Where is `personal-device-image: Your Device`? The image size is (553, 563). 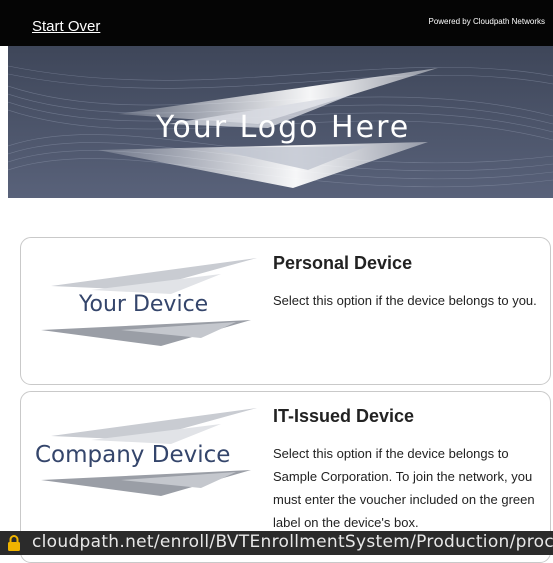
personal-device-image: Your Device is located at coordinates (141, 311).